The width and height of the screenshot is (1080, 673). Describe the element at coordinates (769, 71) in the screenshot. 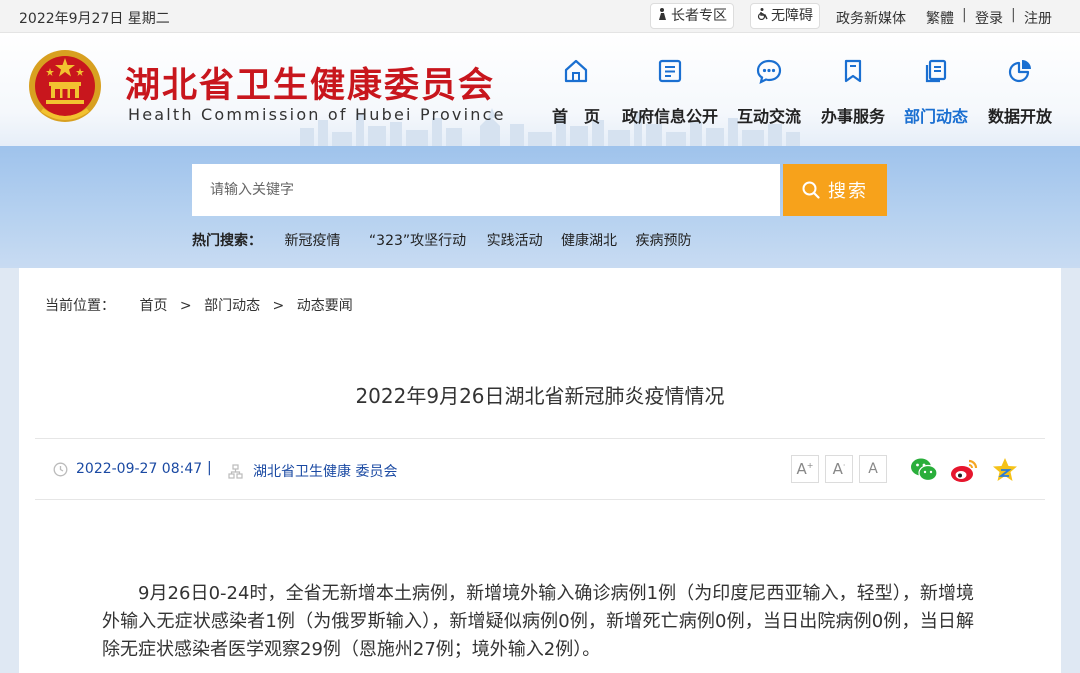

I see `chat-icon` at that location.